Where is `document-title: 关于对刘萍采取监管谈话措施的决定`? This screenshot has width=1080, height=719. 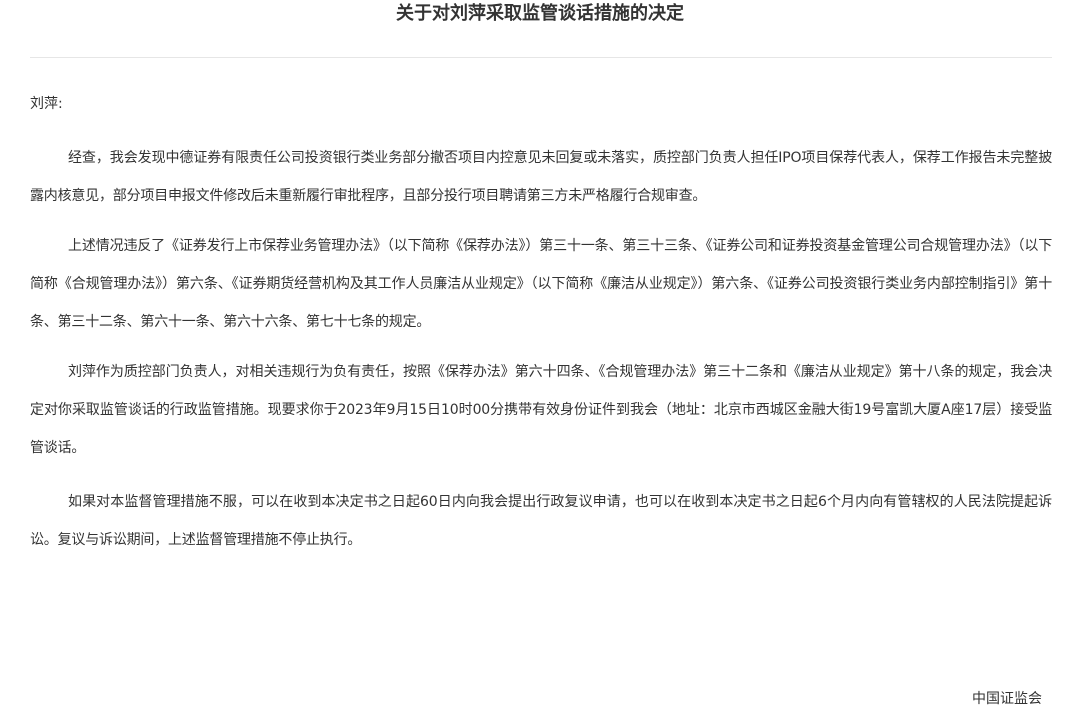 document-title: 关于对刘萍采取监管谈话措施的决定 is located at coordinates (540, 13).